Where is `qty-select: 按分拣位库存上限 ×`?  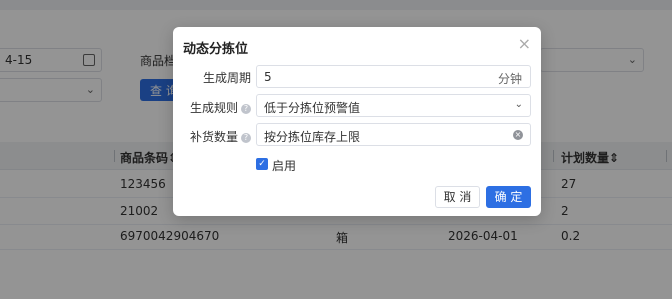 qty-select: 按分拣位库存上限 × is located at coordinates (393, 134).